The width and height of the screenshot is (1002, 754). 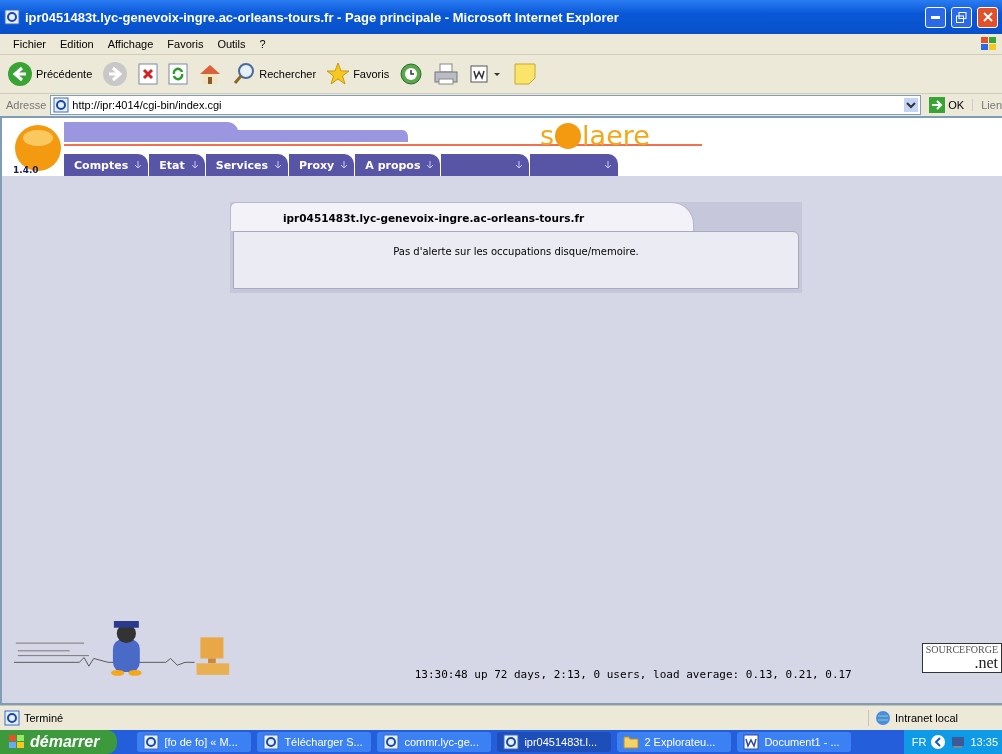 What do you see at coordinates (446, 74) in the screenshot?
I see `printer-icon` at bounding box center [446, 74].